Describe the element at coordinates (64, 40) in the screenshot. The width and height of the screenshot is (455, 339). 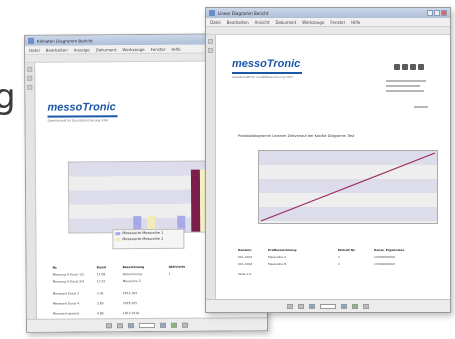
I see `back-window-title: Klimaten Diagramm Bericht` at that location.